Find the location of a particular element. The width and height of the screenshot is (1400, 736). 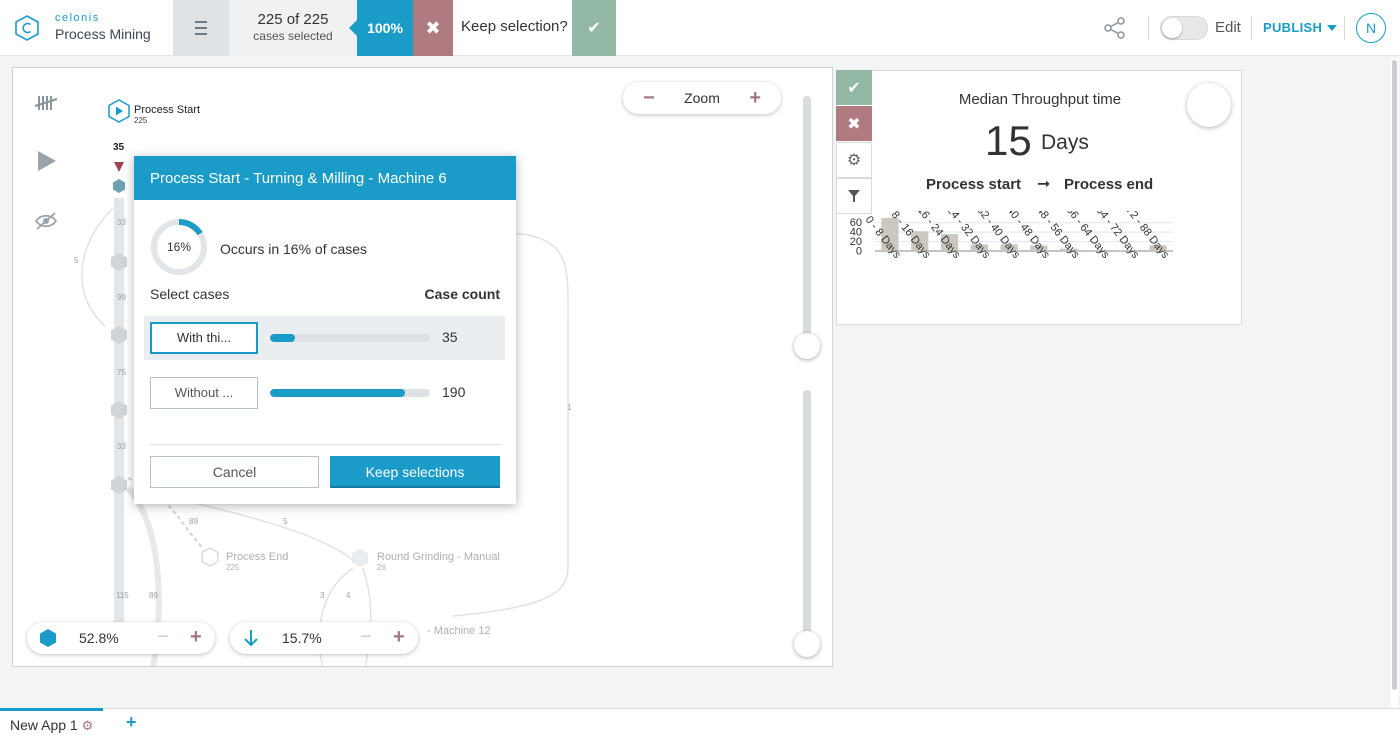

selection-percent-badge: 100% is located at coordinates (381, 28).